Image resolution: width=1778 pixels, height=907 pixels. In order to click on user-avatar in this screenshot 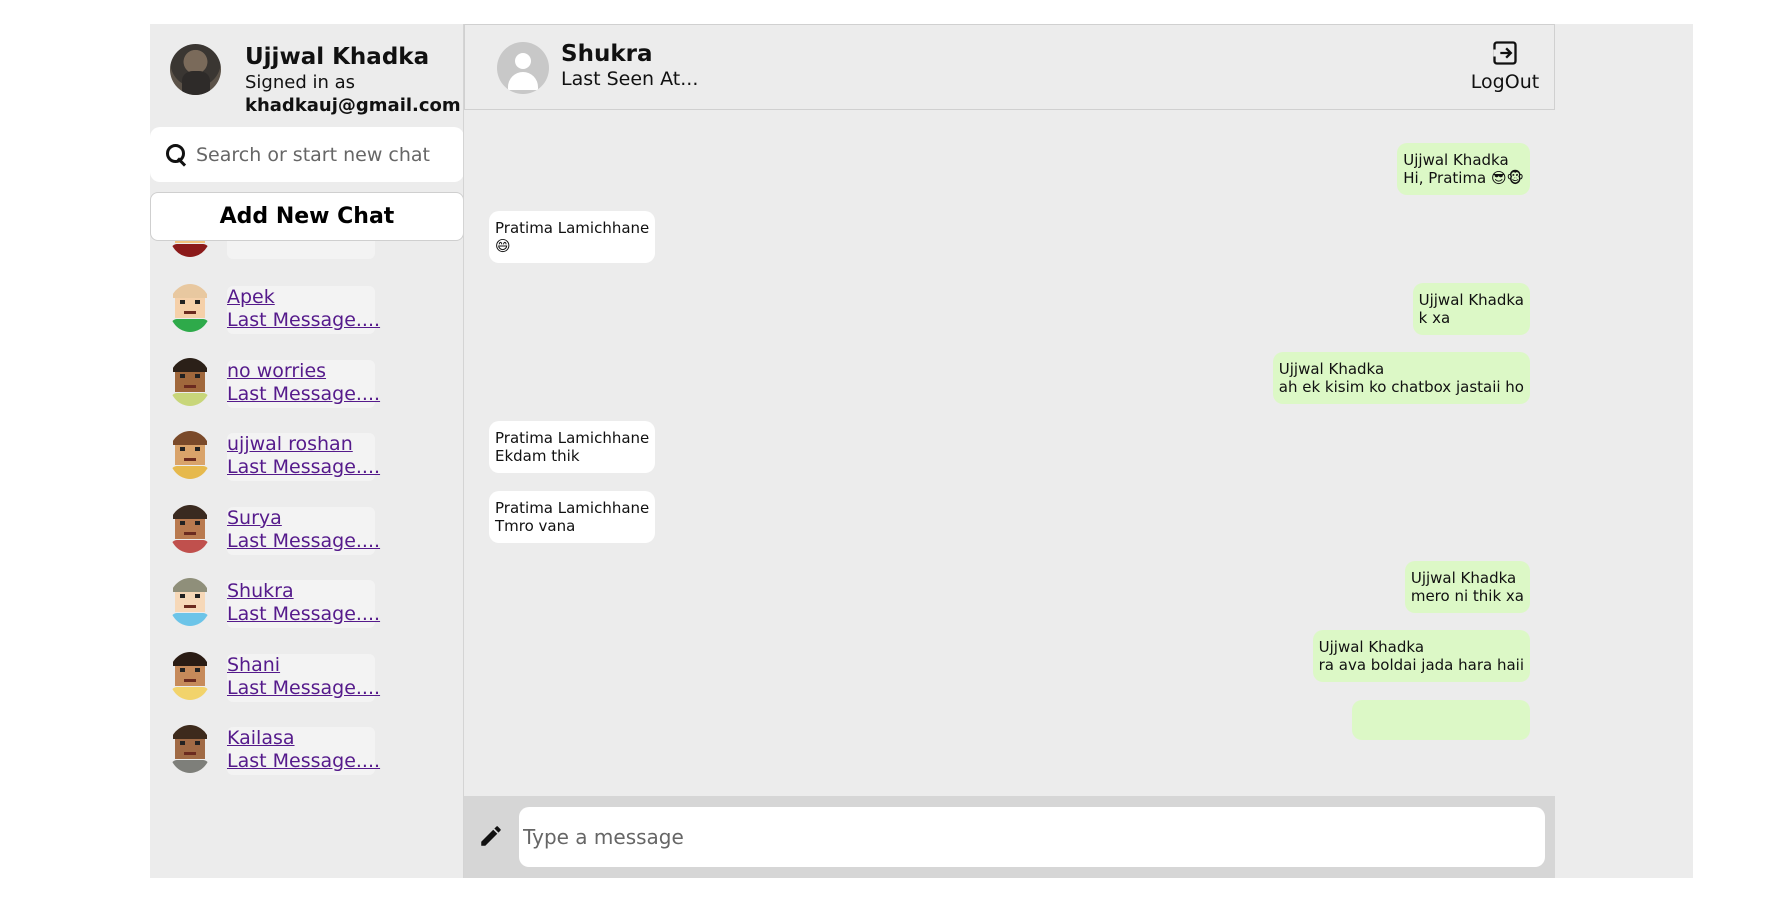, I will do `click(195, 69)`.